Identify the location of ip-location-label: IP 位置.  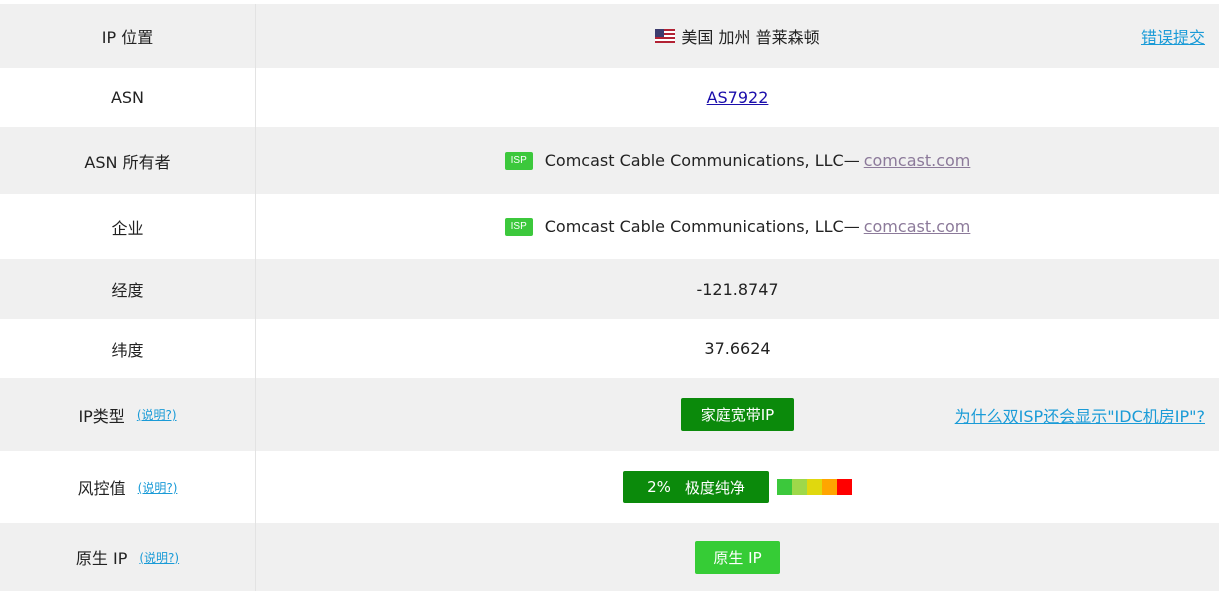
(128, 36).